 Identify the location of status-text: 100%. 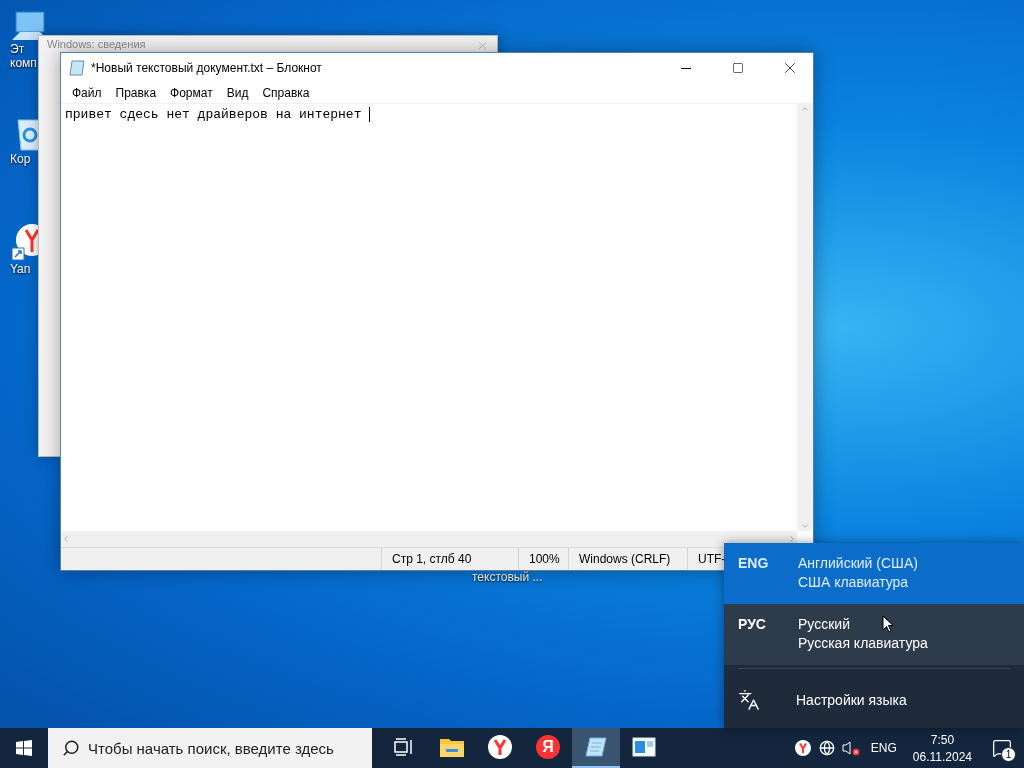
(543, 559).